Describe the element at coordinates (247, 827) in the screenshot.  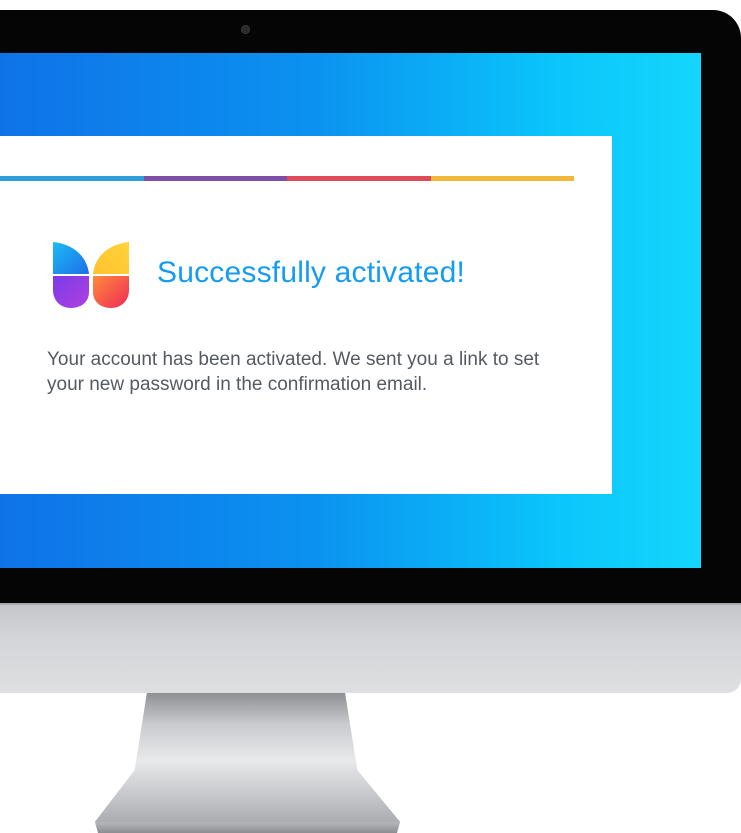
I see `monitor-stand-foot` at that location.